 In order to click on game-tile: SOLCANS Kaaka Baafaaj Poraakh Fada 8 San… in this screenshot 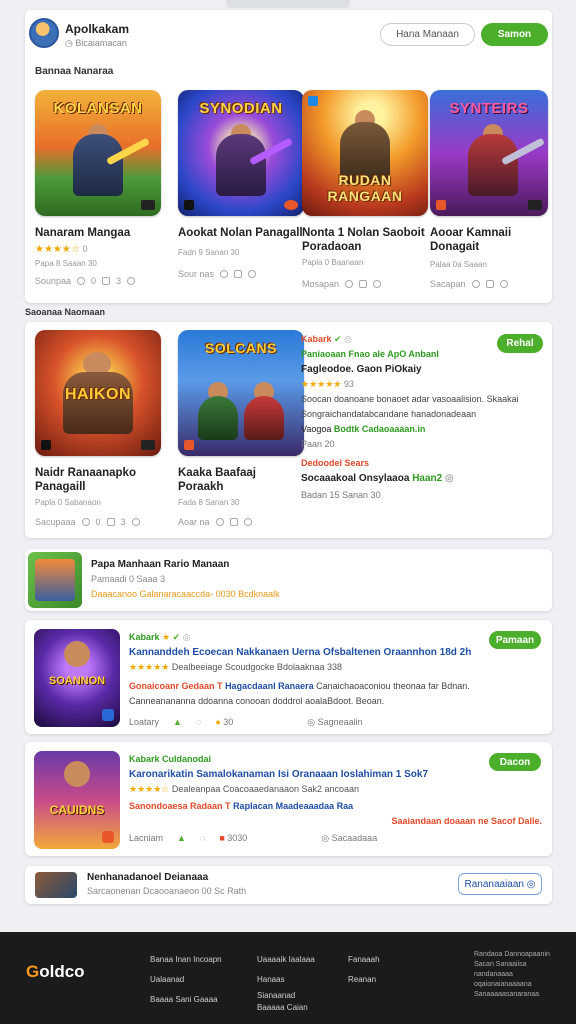, I will do `click(241, 428)`.